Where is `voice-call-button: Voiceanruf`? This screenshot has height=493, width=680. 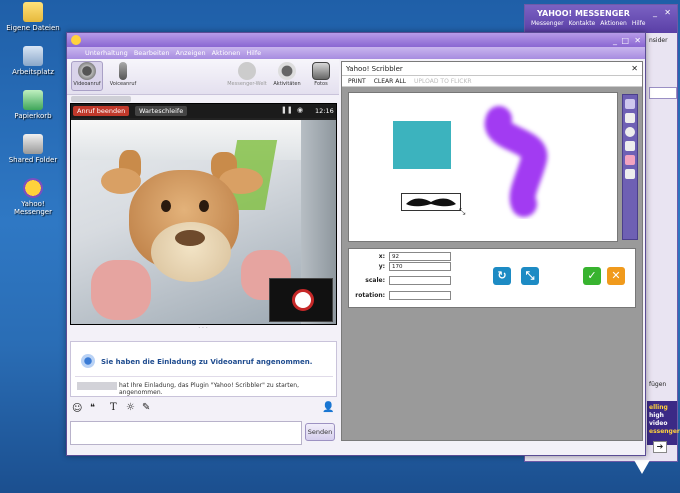 voice-call-button: Voiceanruf is located at coordinates (123, 74).